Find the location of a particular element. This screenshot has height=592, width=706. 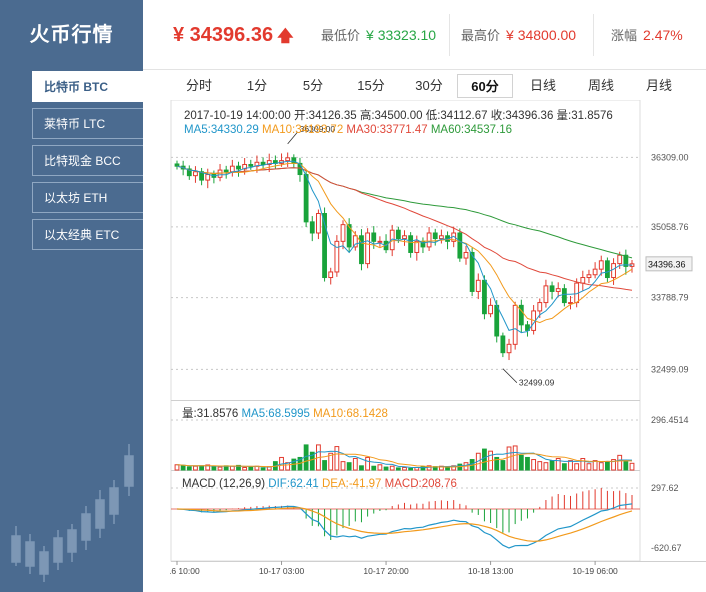

current-price: ¥ 34396.36 🡅 is located at coordinates (233, 35).